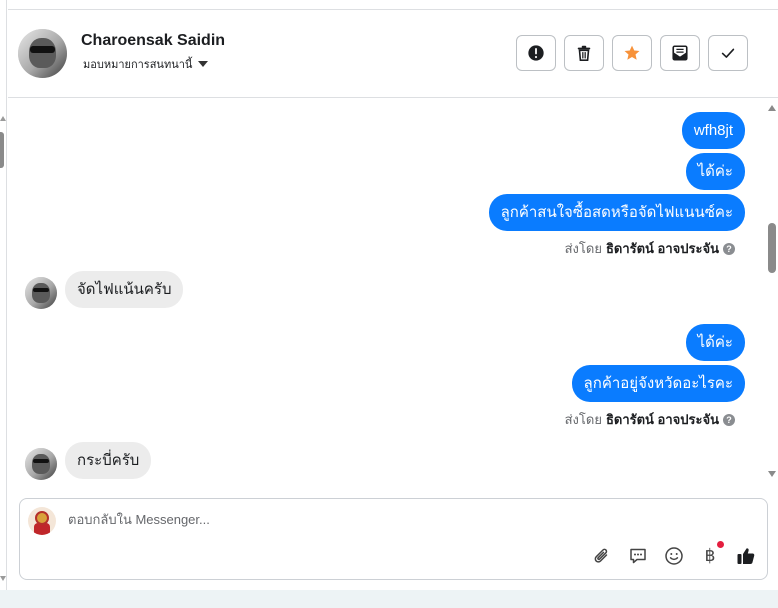 The height and width of the screenshot is (608, 778). I want to click on conversation-actions, so click(632, 53).